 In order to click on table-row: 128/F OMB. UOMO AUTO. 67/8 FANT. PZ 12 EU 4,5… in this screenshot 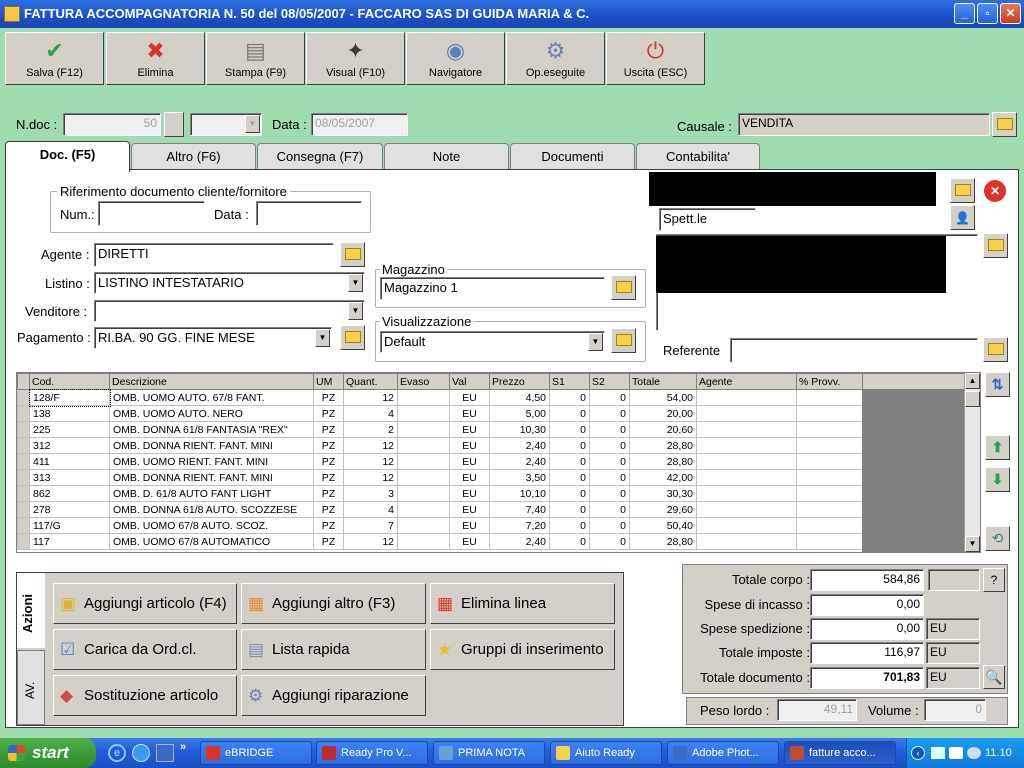, I will do `click(491, 397)`.